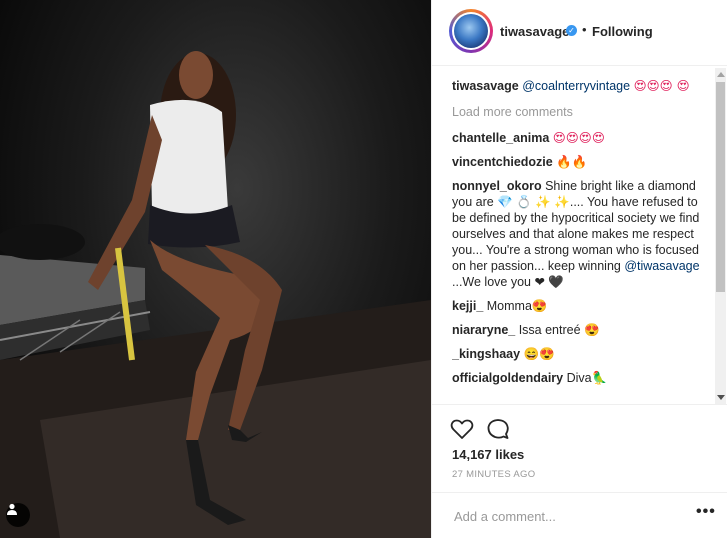  I want to click on comment-text: Momma😍, so click(515, 306).